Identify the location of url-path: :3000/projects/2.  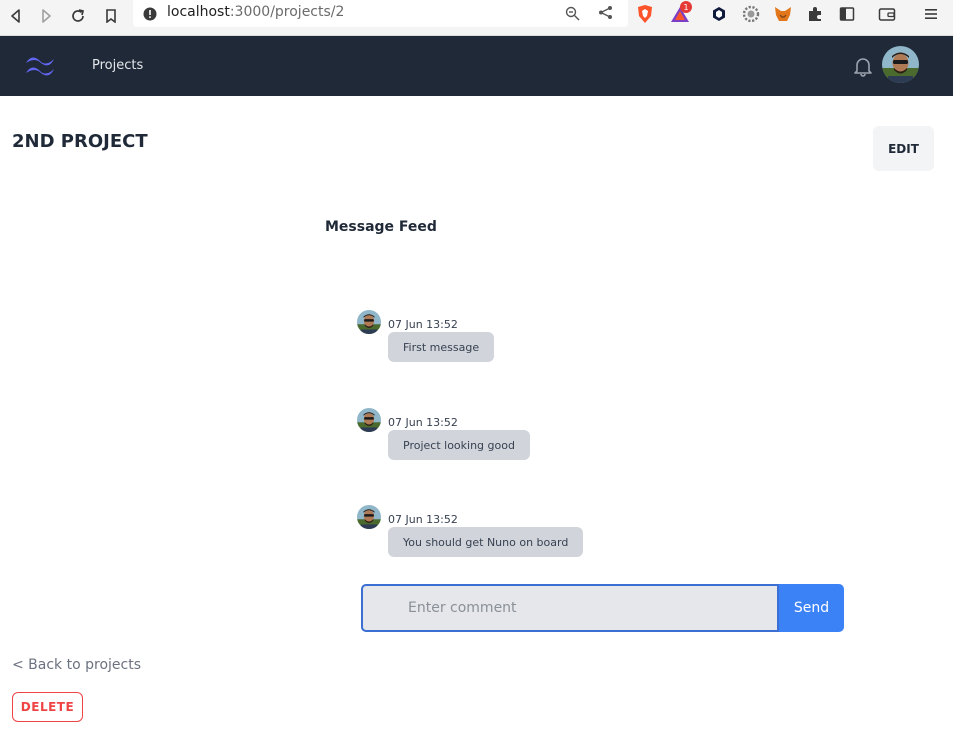
(287, 12).